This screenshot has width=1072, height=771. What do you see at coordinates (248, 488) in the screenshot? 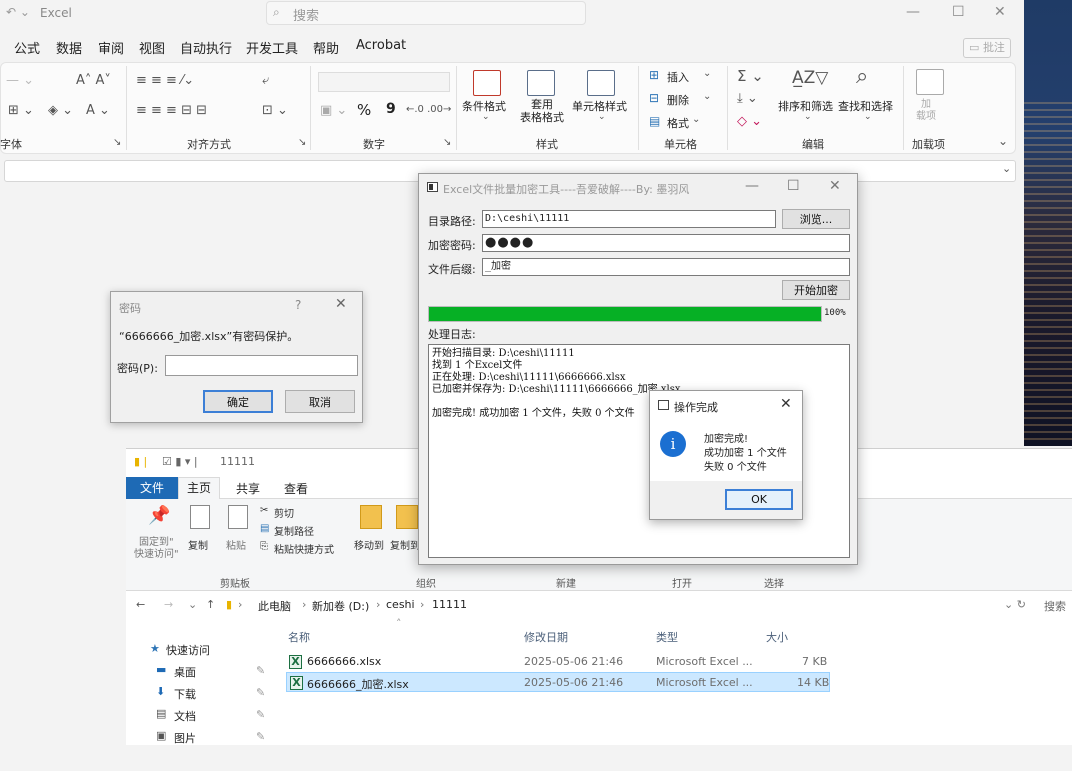
I see `tab-share: 共享` at bounding box center [248, 488].